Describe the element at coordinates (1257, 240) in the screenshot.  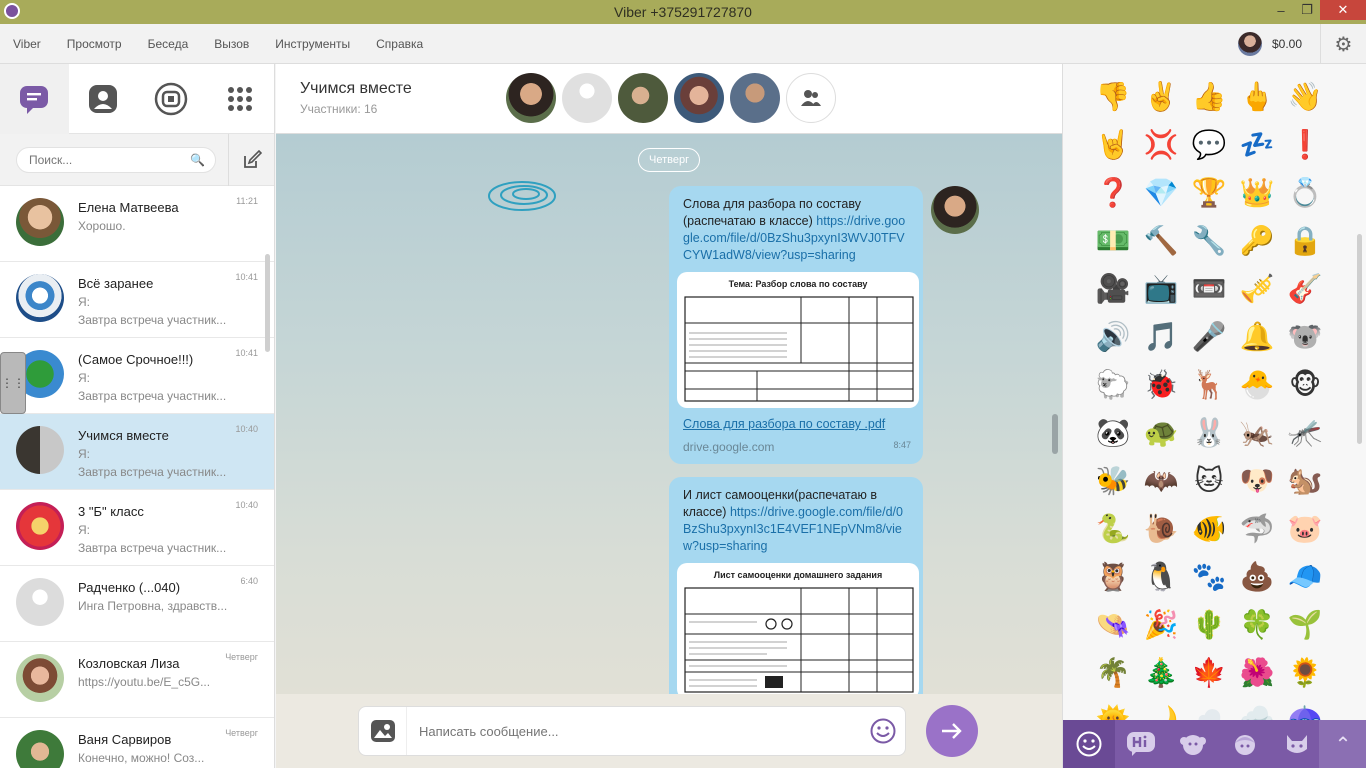
I see `emoji-item: 🔑` at that location.